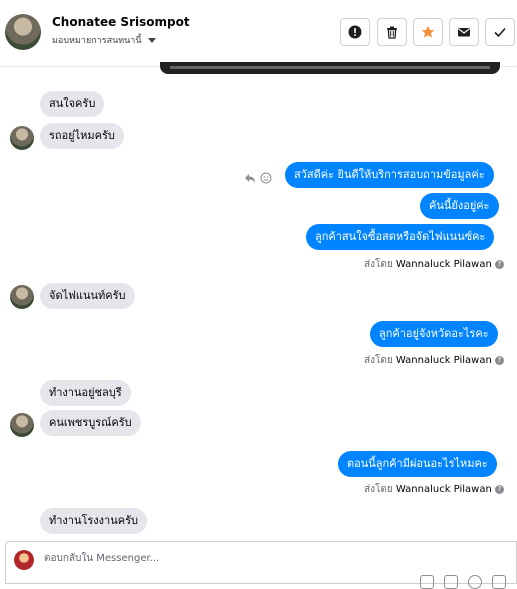 The image size is (517, 589). What do you see at coordinates (151, 40) in the screenshot?
I see `caret-down-icon` at bounding box center [151, 40].